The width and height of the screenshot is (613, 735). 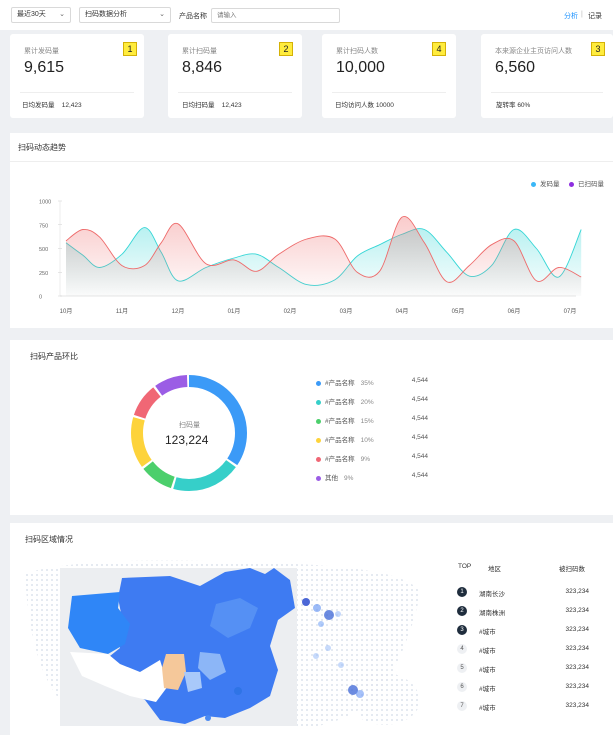 What do you see at coordinates (202, 67) in the screenshot?
I see `card-value: 8,846` at bounding box center [202, 67].